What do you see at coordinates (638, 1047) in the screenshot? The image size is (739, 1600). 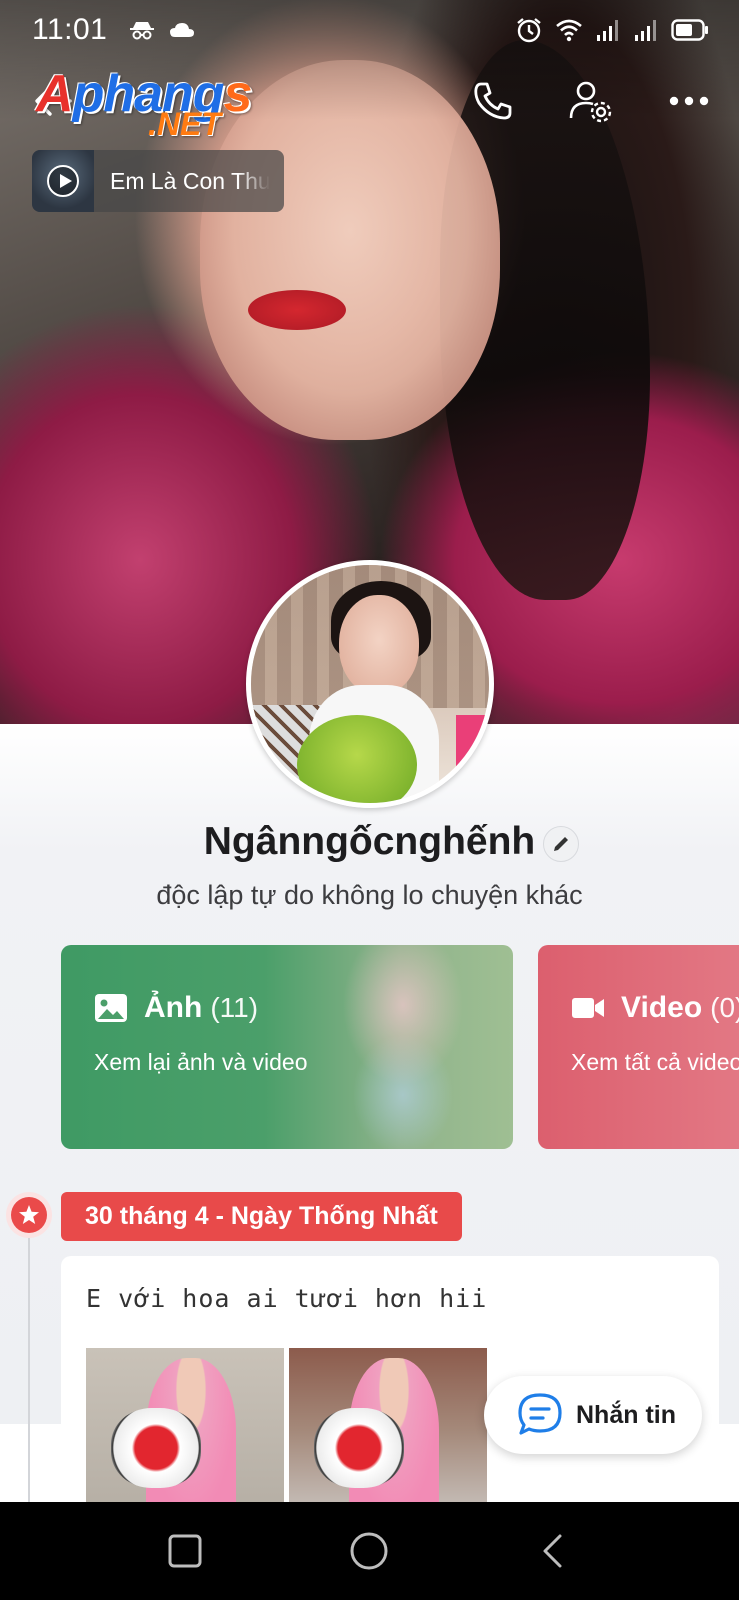 I see `videos-card: Video (0) Xem tất cả video` at bounding box center [638, 1047].